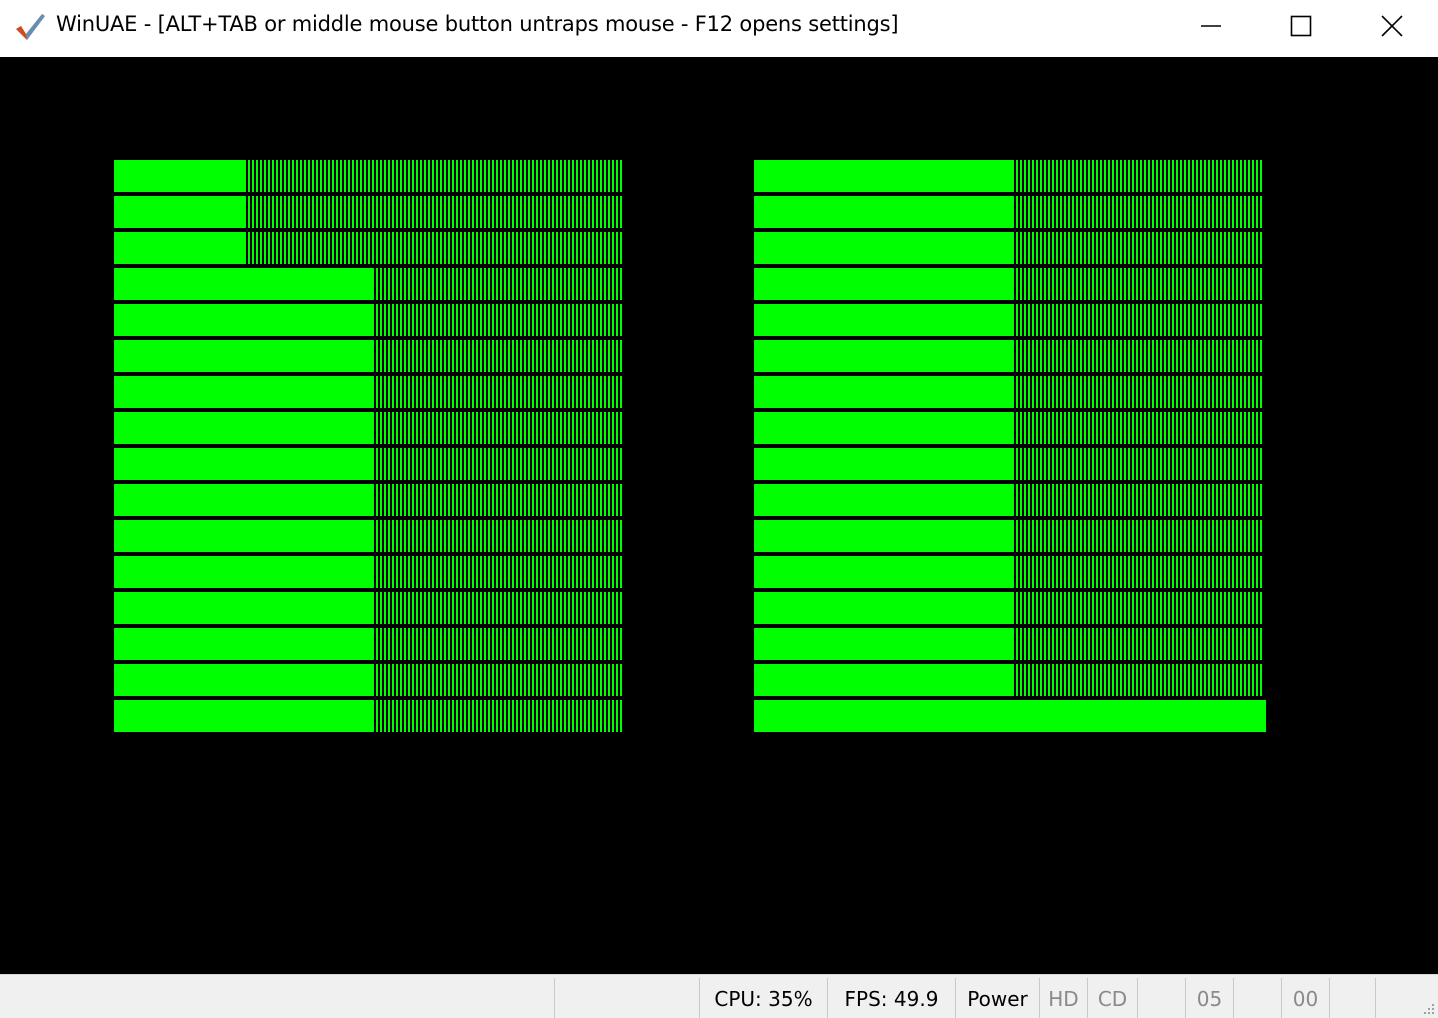 This screenshot has height=1018, width=1438. What do you see at coordinates (626, 998) in the screenshot?
I see `status-empty-cell` at bounding box center [626, 998].